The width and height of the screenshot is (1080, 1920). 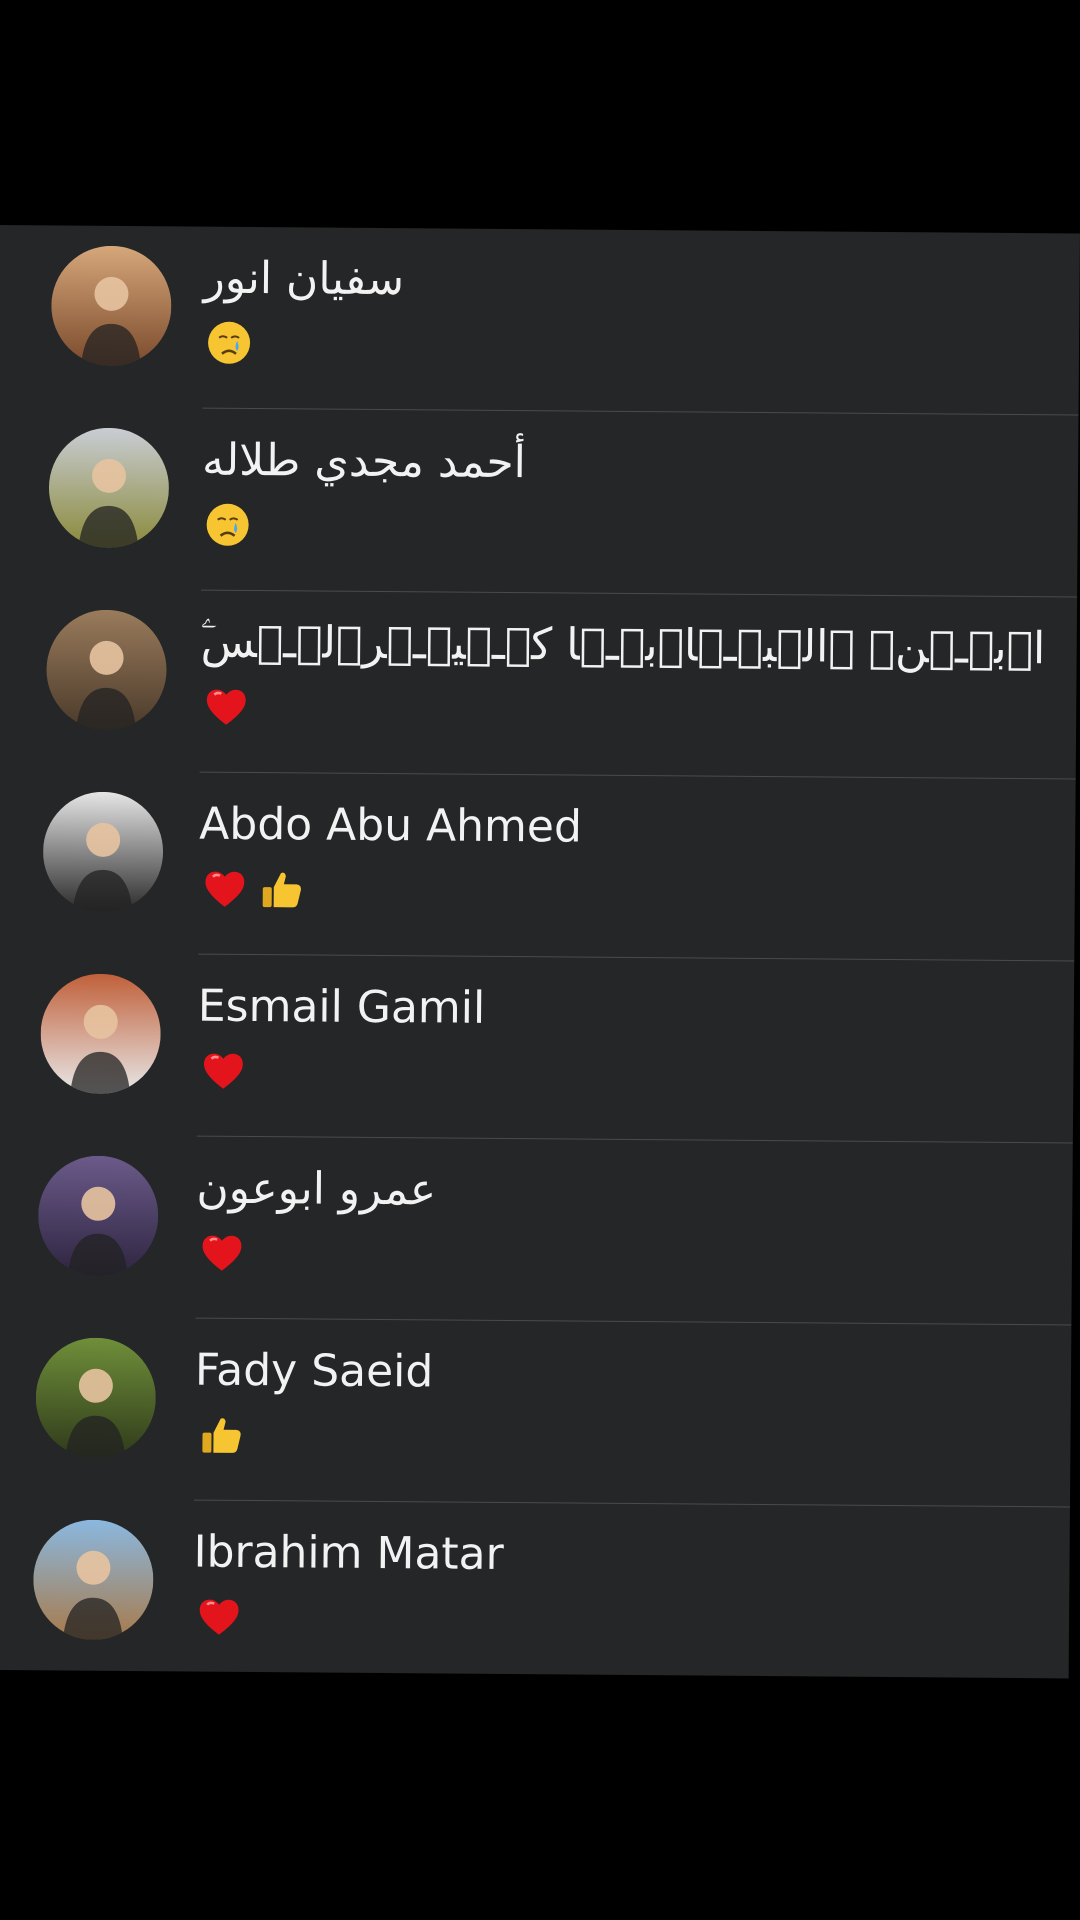 I want to click on user-name: سفيان انور, so click(x=303, y=279).